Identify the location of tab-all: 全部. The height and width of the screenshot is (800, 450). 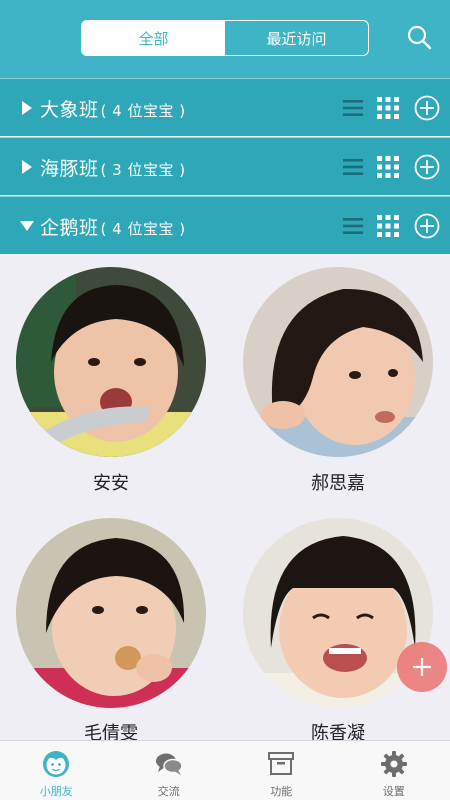
(153, 38).